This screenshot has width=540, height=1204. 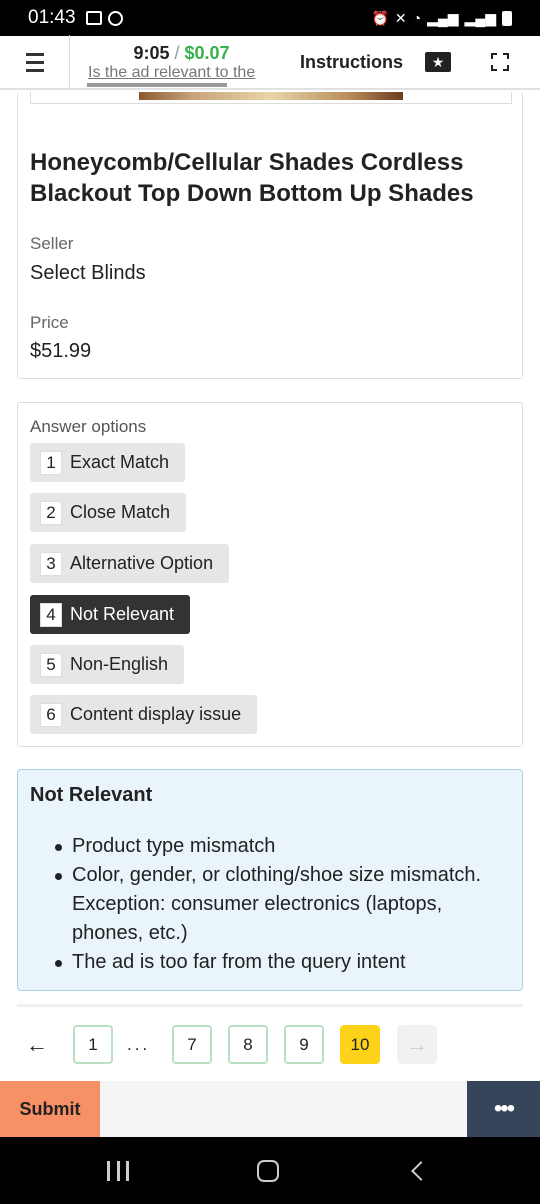 I want to click on submit-button: Submit, so click(x=50, y=1109).